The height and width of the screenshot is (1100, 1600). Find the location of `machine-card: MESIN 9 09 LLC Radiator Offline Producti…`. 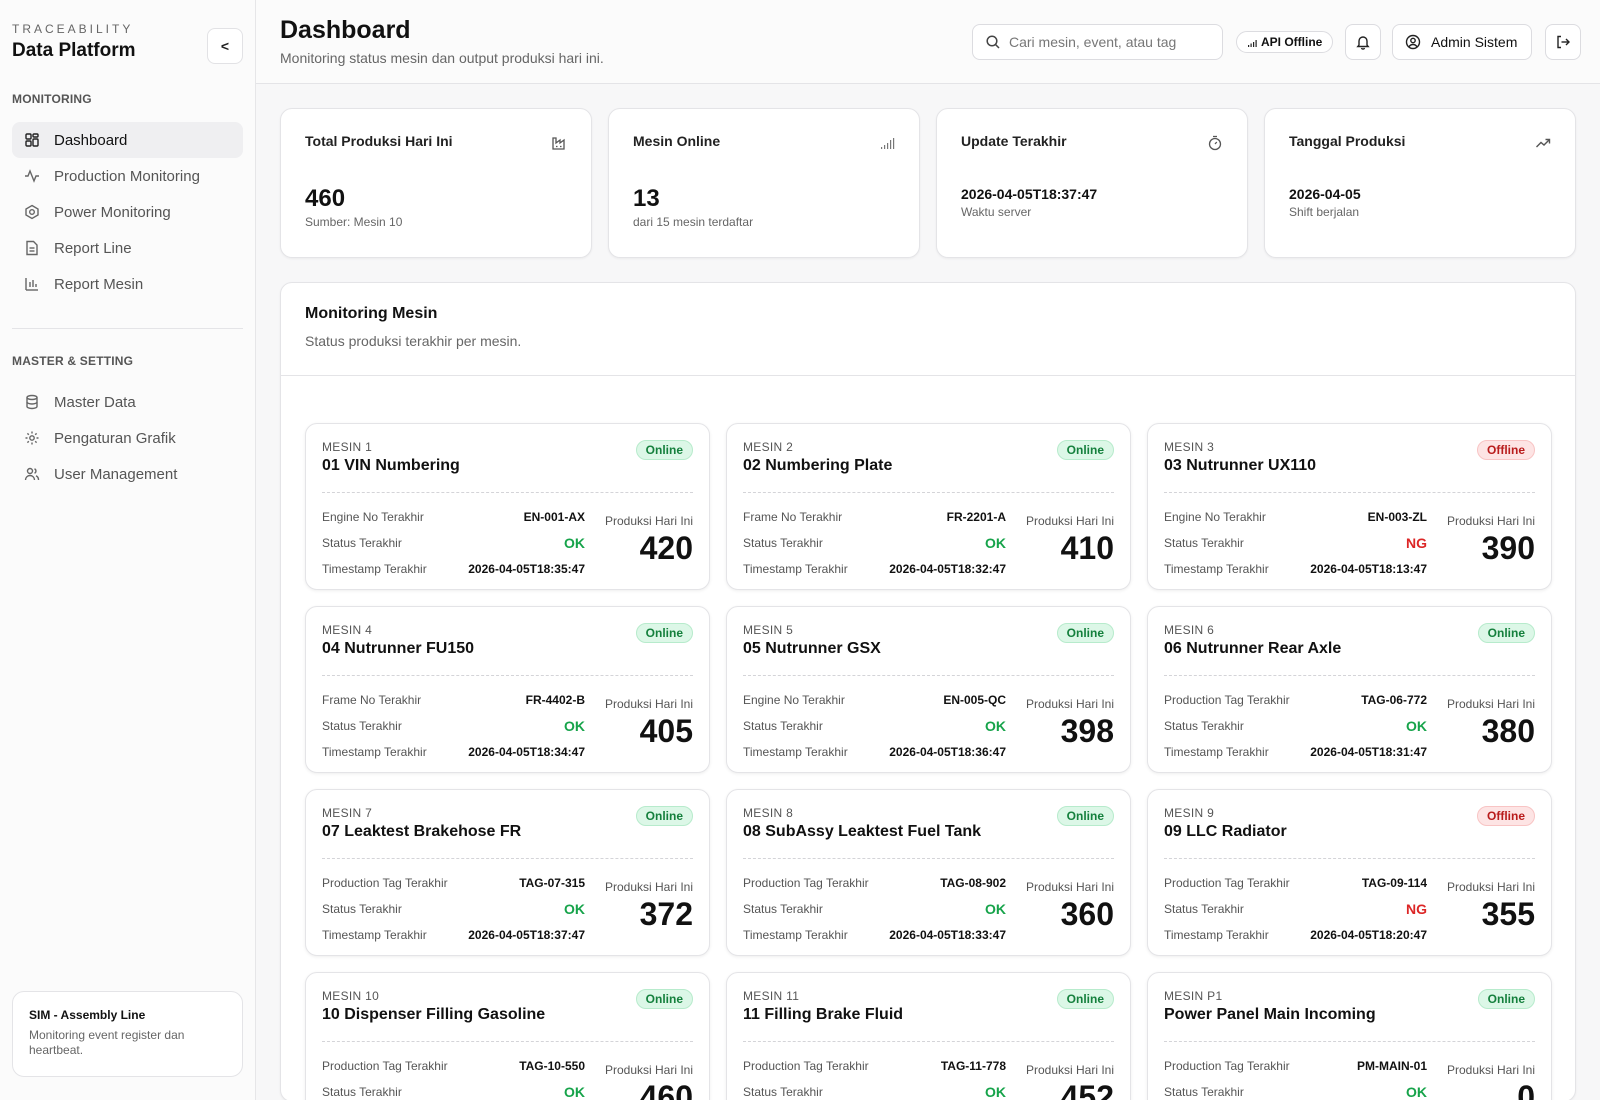

machine-card: MESIN 9 09 LLC Radiator Offline Producti… is located at coordinates (1349, 872).